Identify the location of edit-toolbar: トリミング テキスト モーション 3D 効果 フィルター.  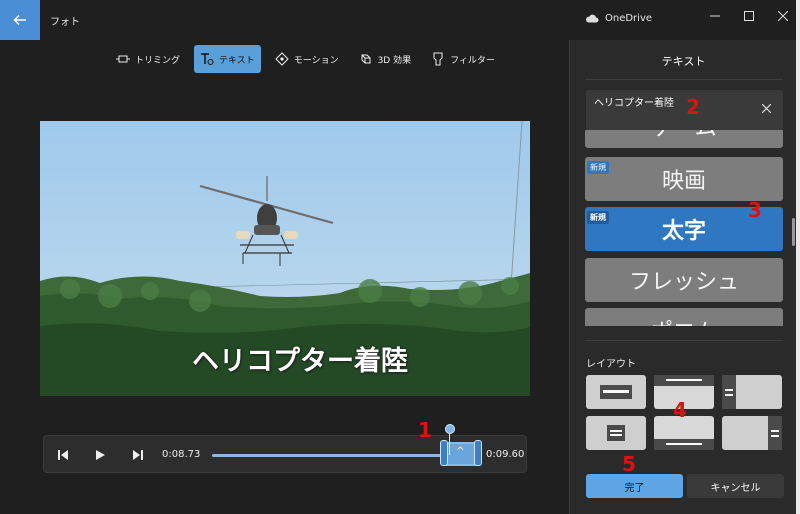
(305, 59).